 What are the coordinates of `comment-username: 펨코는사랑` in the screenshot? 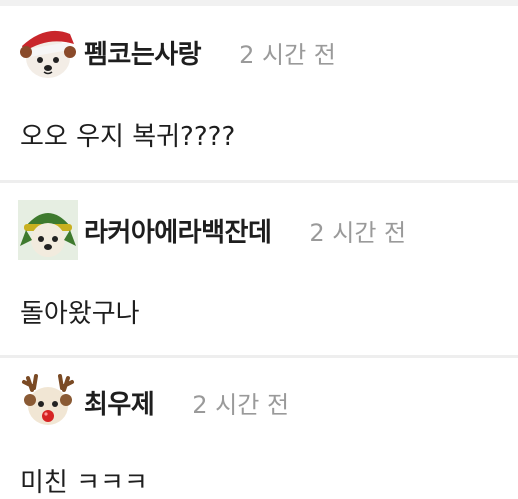 It's located at (143, 52).